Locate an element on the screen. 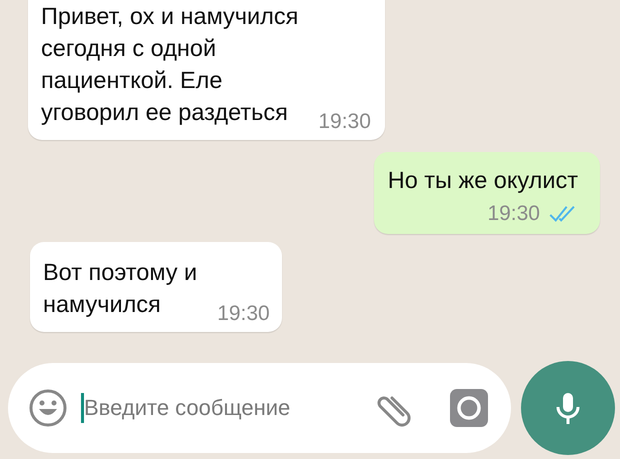 This screenshot has width=620, height=459. message-text: Привет, ох и намучился сегодня с одной пациенткой. Еле уговорил ее раздеться is located at coordinates (169, 64).